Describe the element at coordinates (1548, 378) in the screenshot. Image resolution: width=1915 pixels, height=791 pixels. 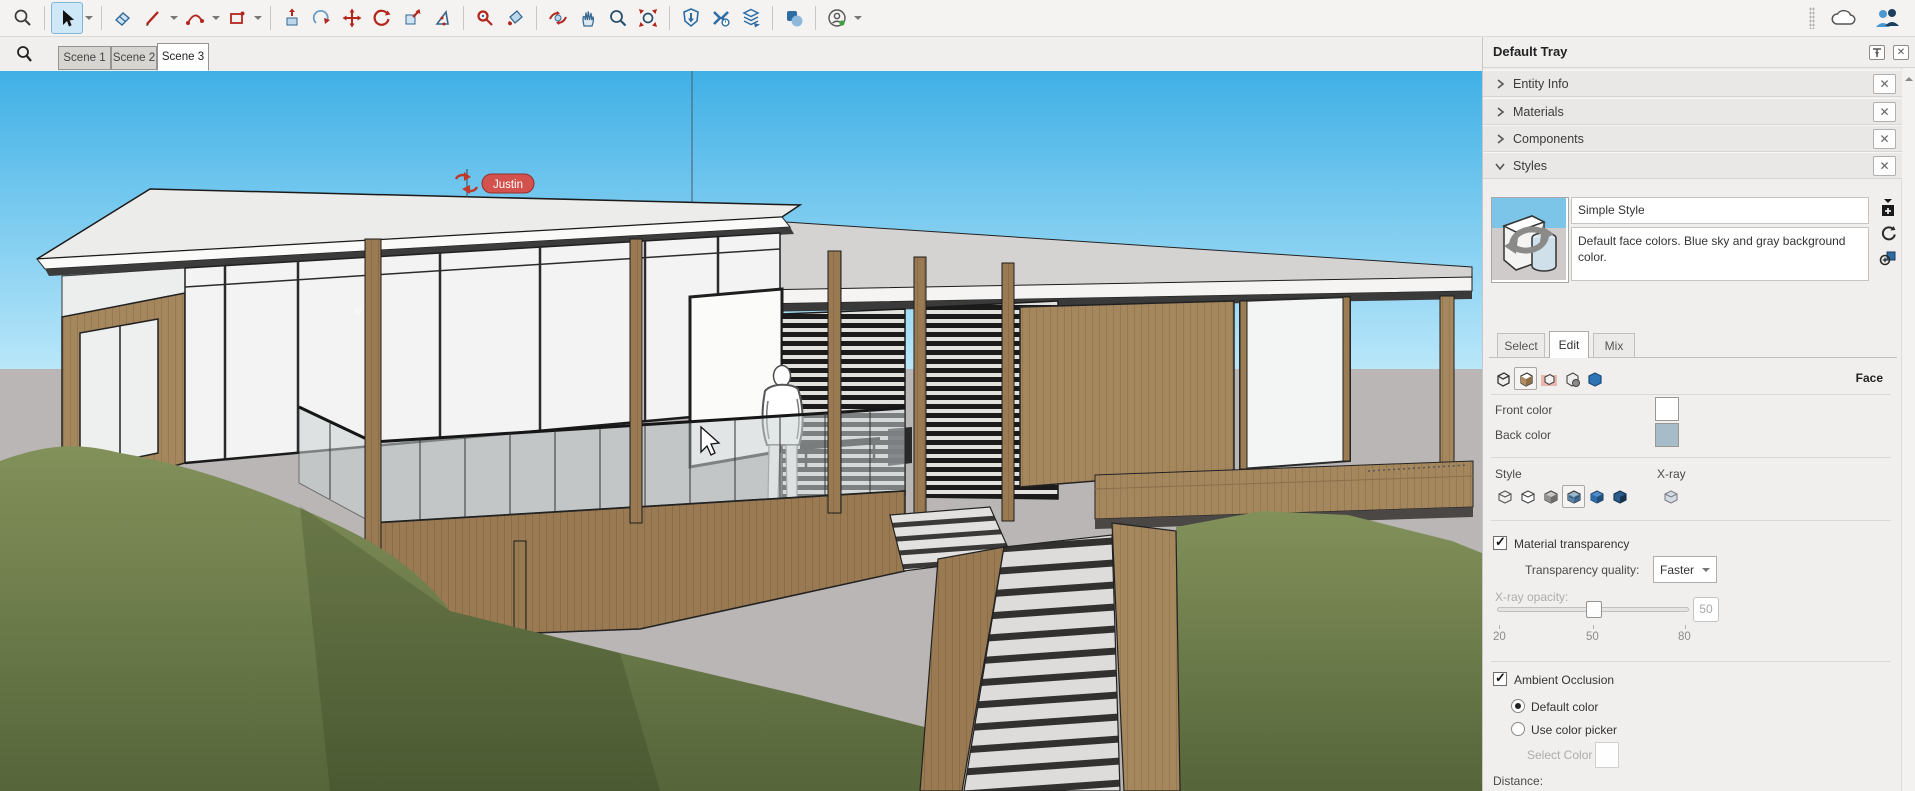
I see `background-settings-button` at that location.